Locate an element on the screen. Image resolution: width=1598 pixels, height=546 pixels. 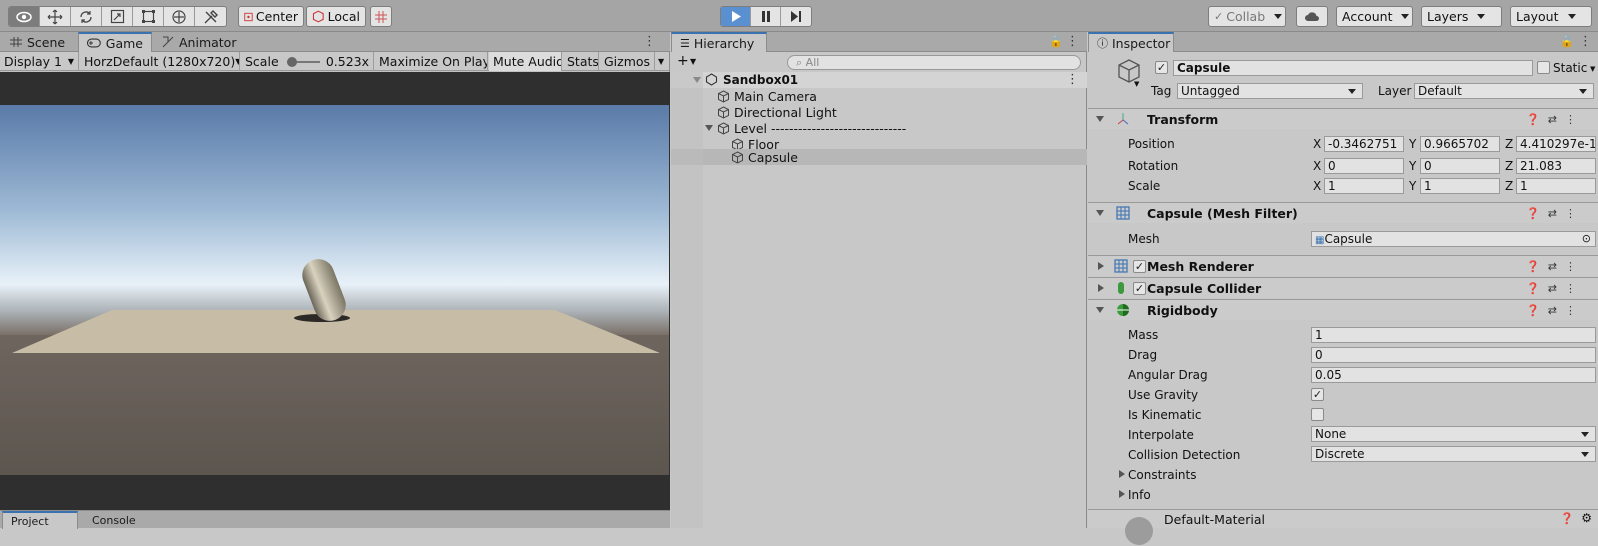
level-expand-icon is located at coordinates (709, 128).